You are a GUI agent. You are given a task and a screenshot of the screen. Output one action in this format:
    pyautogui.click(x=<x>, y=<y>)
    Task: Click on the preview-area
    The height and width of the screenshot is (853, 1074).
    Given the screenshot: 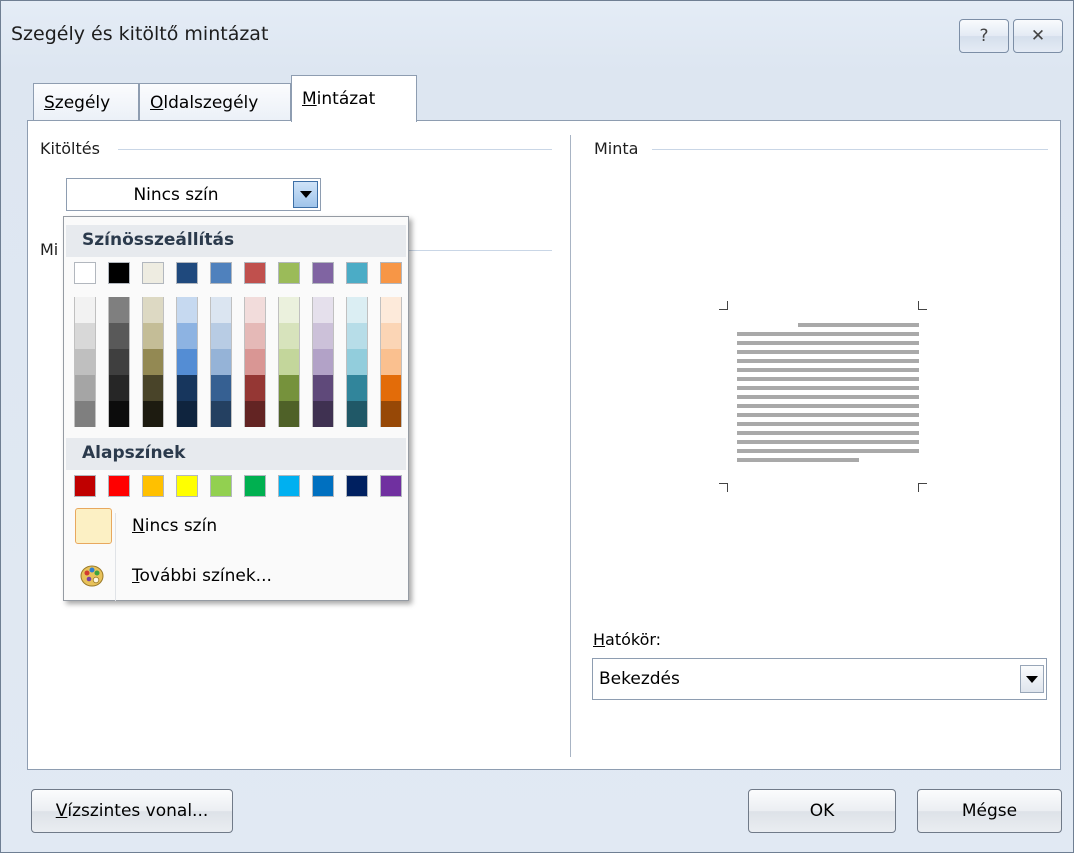 What is the action you would take?
    pyautogui.click(x=833, y=396)
    